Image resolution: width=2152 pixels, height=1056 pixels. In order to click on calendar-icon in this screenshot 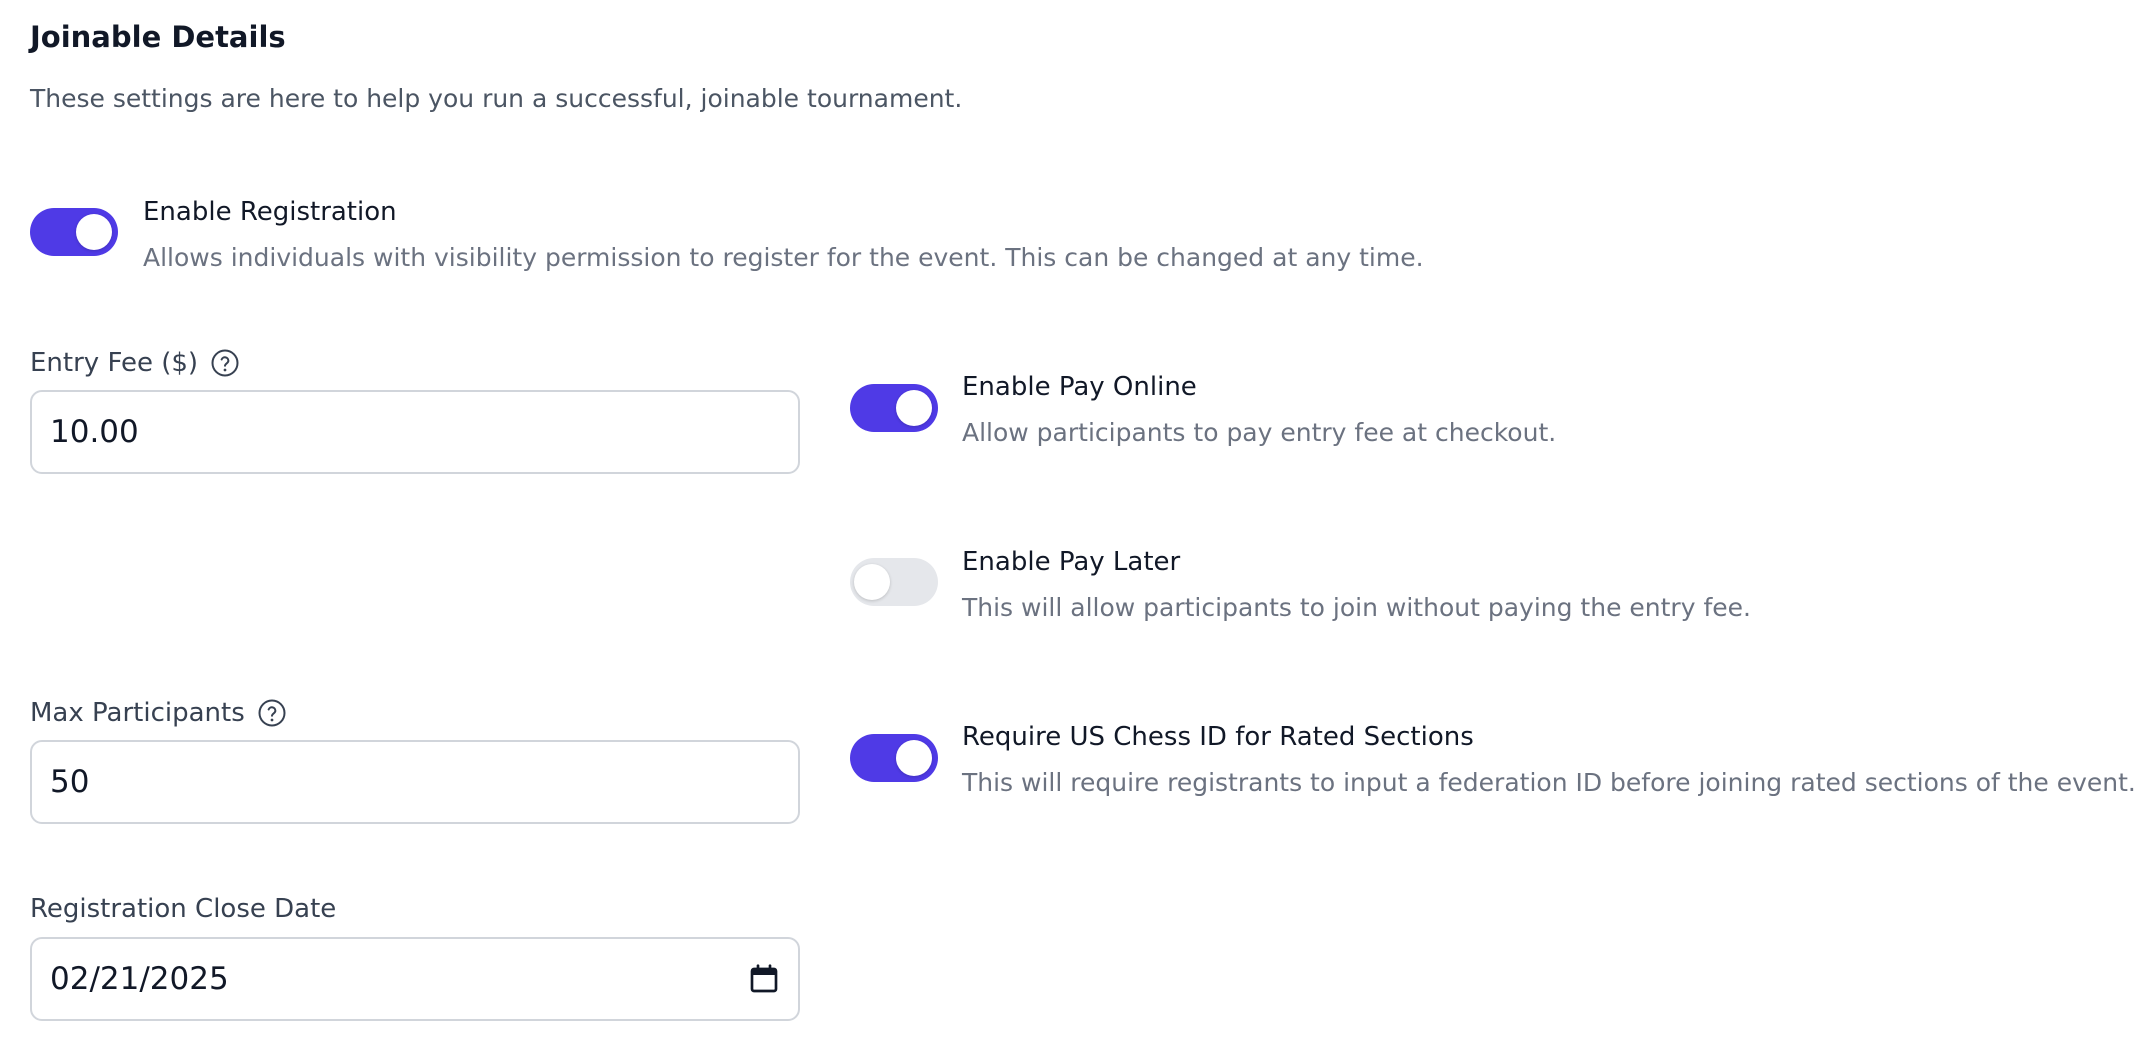, I will do `click(764, 979)`.